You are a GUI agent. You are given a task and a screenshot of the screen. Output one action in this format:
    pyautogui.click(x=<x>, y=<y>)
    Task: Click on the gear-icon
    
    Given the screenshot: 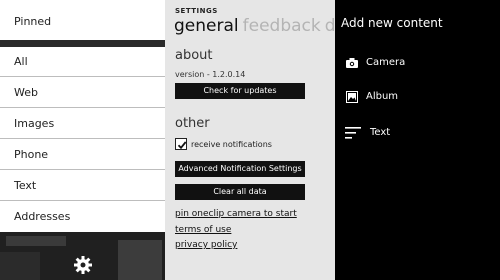 What is the action you would take?
    pyautogui.click(x=83, y=265)
    